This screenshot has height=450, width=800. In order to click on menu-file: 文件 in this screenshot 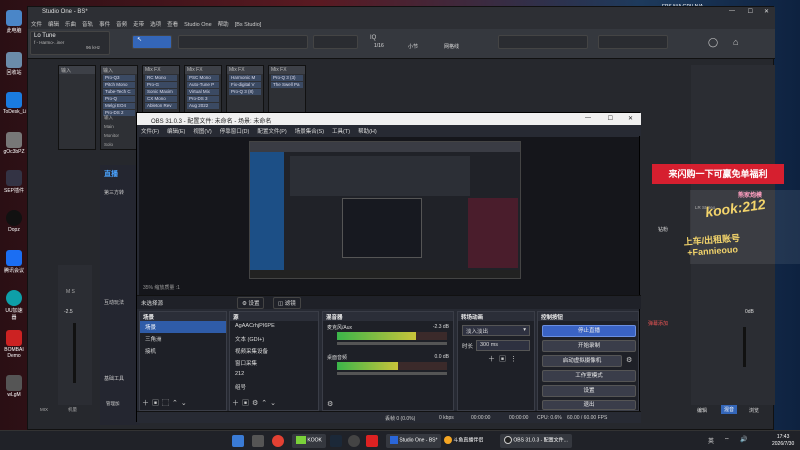, I will do `click(36, 24)`.